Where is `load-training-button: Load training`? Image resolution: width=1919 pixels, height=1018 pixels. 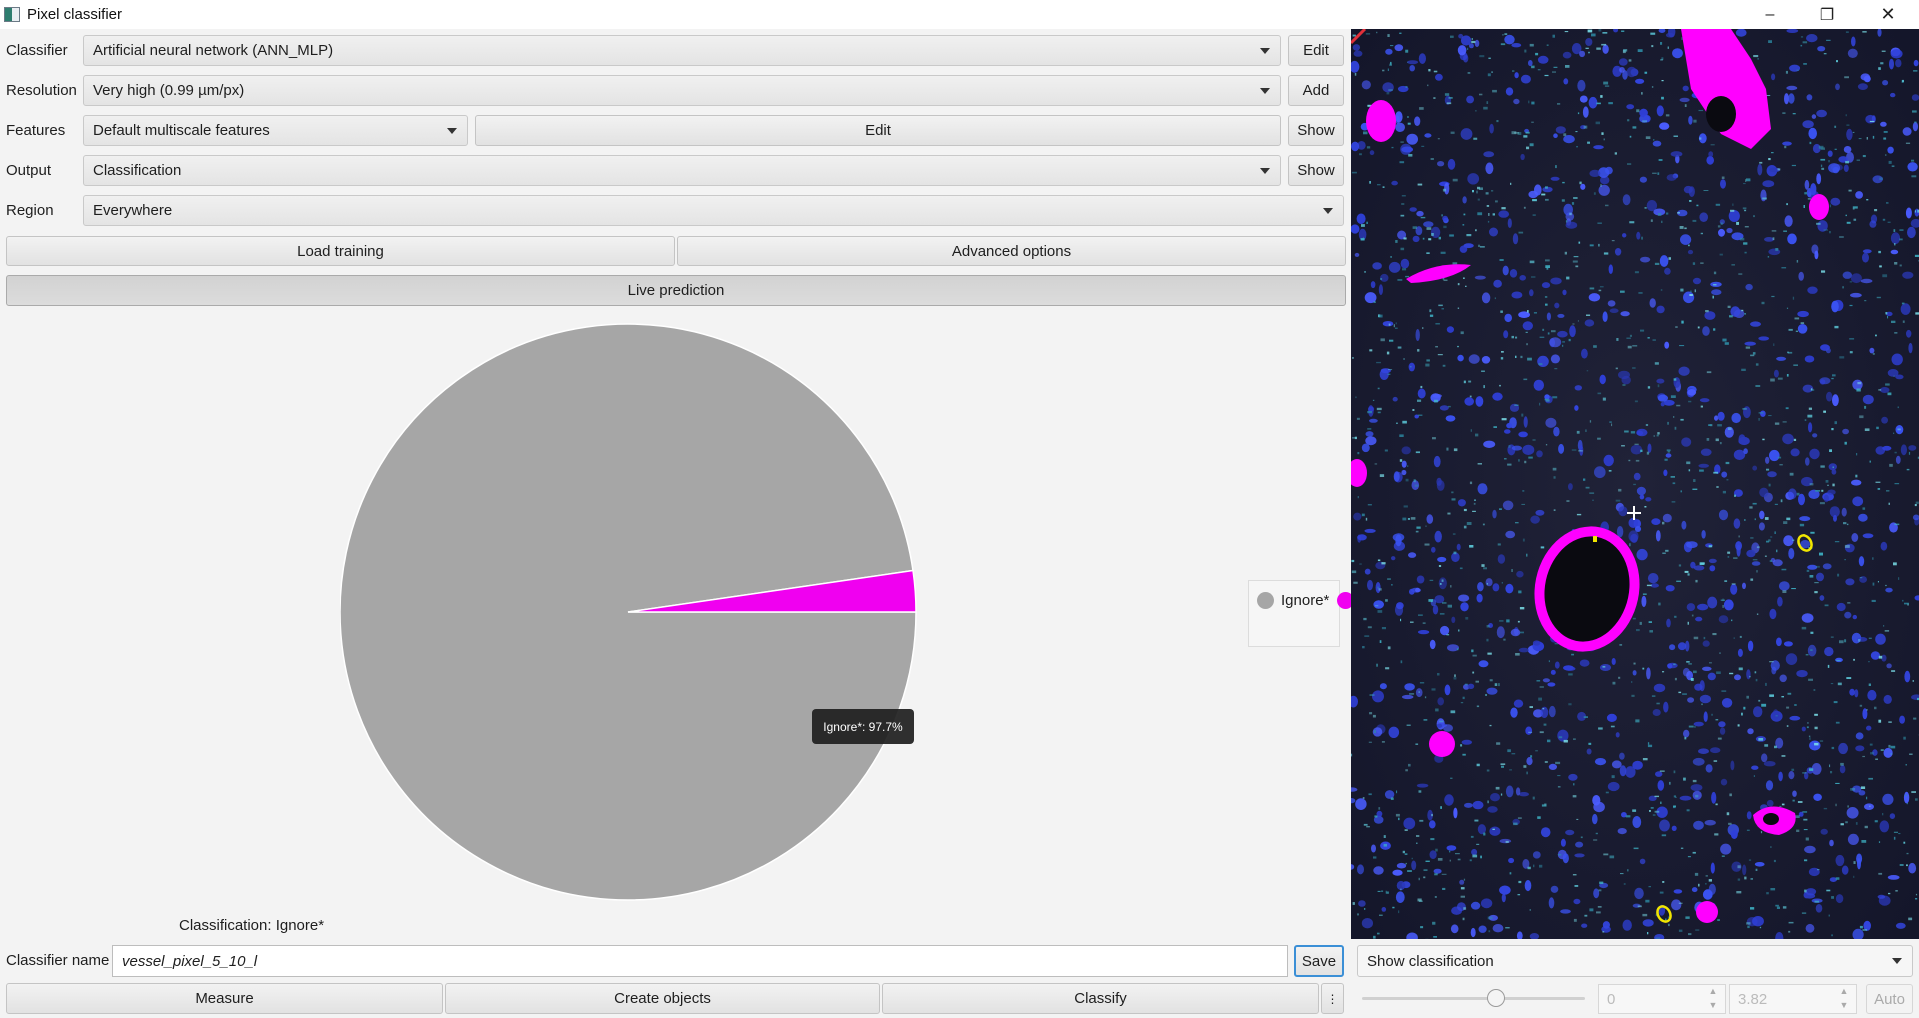
load-training-button: Load training is located at coordinates (340, 251).